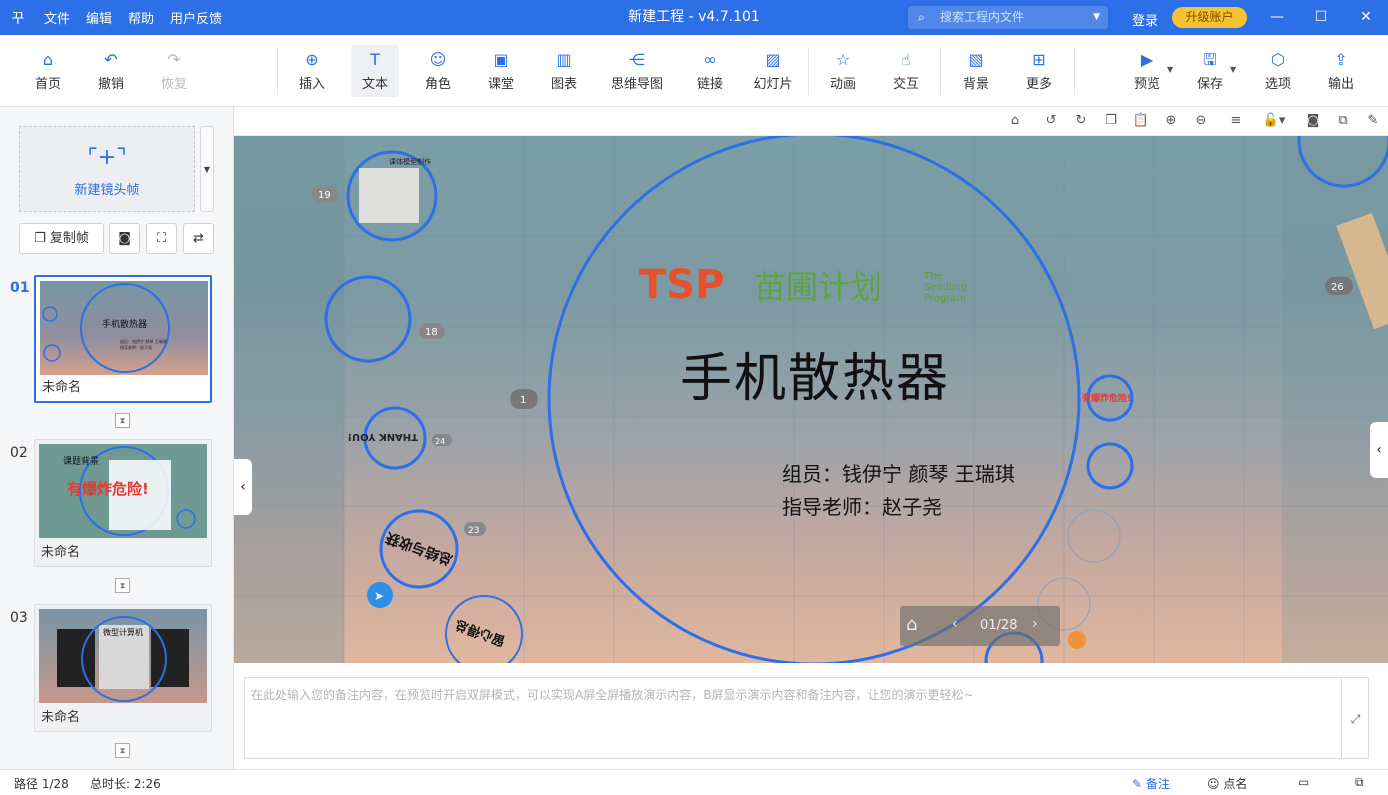  What do you see at coordinates (1170, 69) in the screenshot?
I see `preview-dropdown-icon: ▼` at bounding box center [1170, 69].